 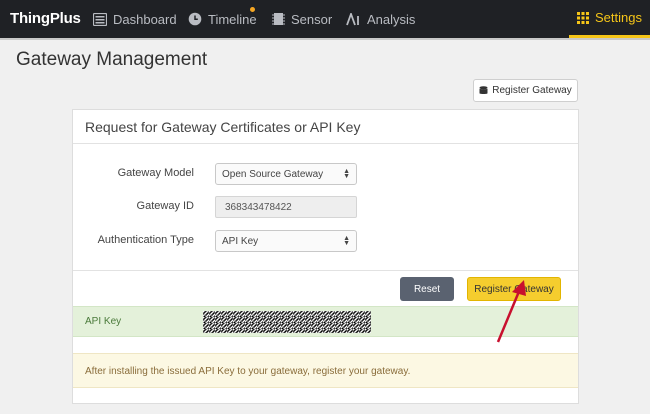 What do you see at coordinates (278, 19) in the screenshot?
I see `chip-icon` at bounding box center [278, 19].